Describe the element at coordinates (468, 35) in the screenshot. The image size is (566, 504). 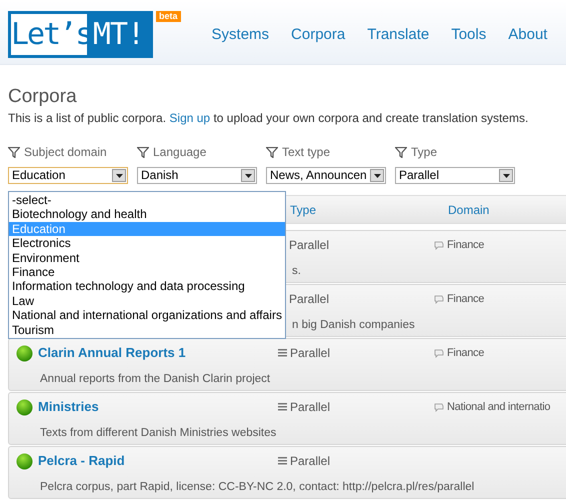
I see `nav-link: Tools` at that location.